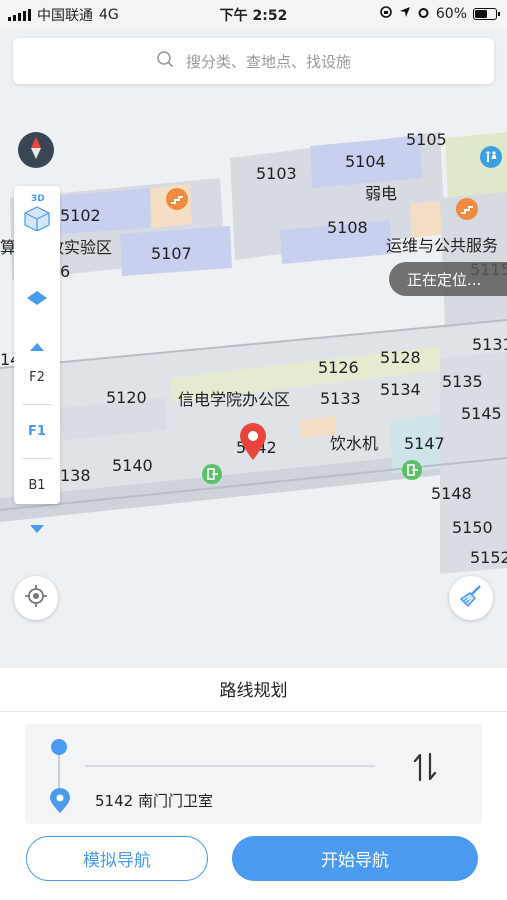  I want to click on room-label: 信电学院办公区, so click(234, 398).